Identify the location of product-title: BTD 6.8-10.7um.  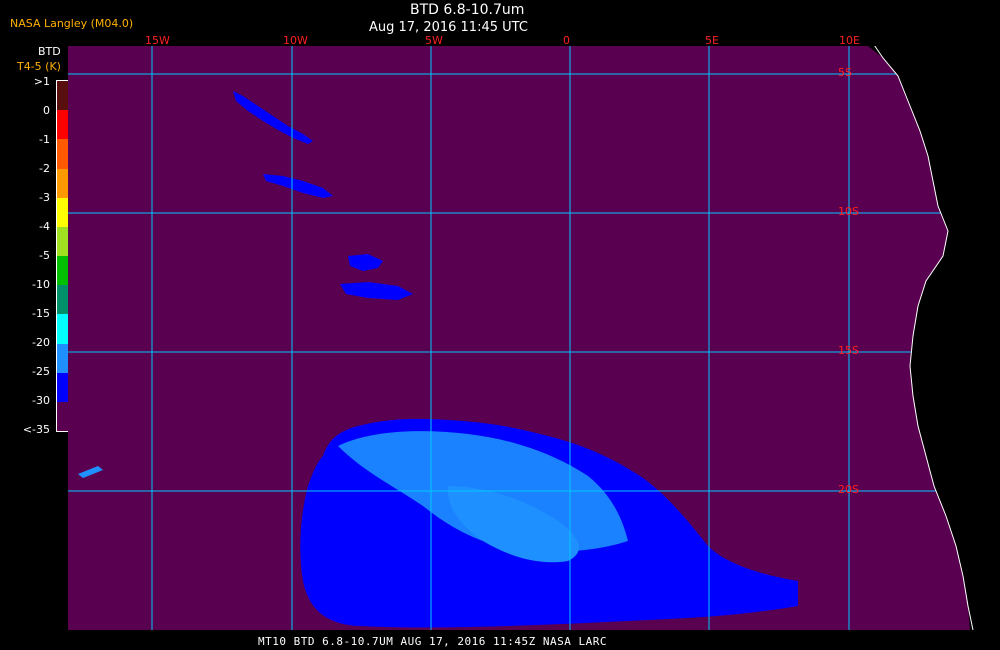
(467, 10).